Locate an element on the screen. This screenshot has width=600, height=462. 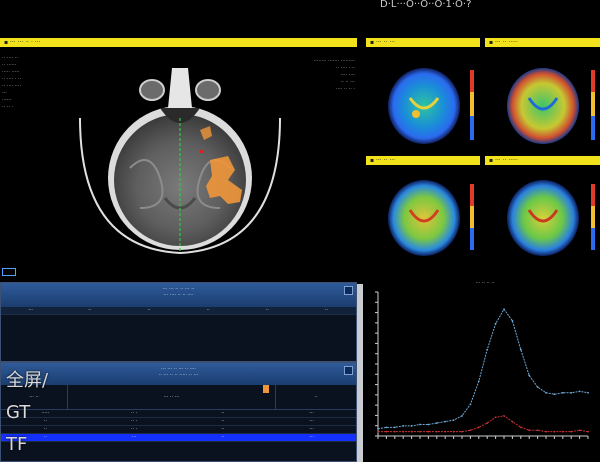
table2-subtitle: ·· ··· ·· ·· ····· ·· ··· is located at coordinates (178, 375).